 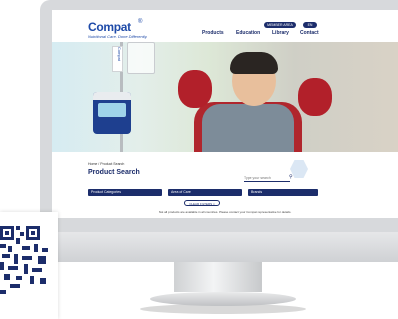 I want to click on feeding-bag, so click(x=141, y=58).